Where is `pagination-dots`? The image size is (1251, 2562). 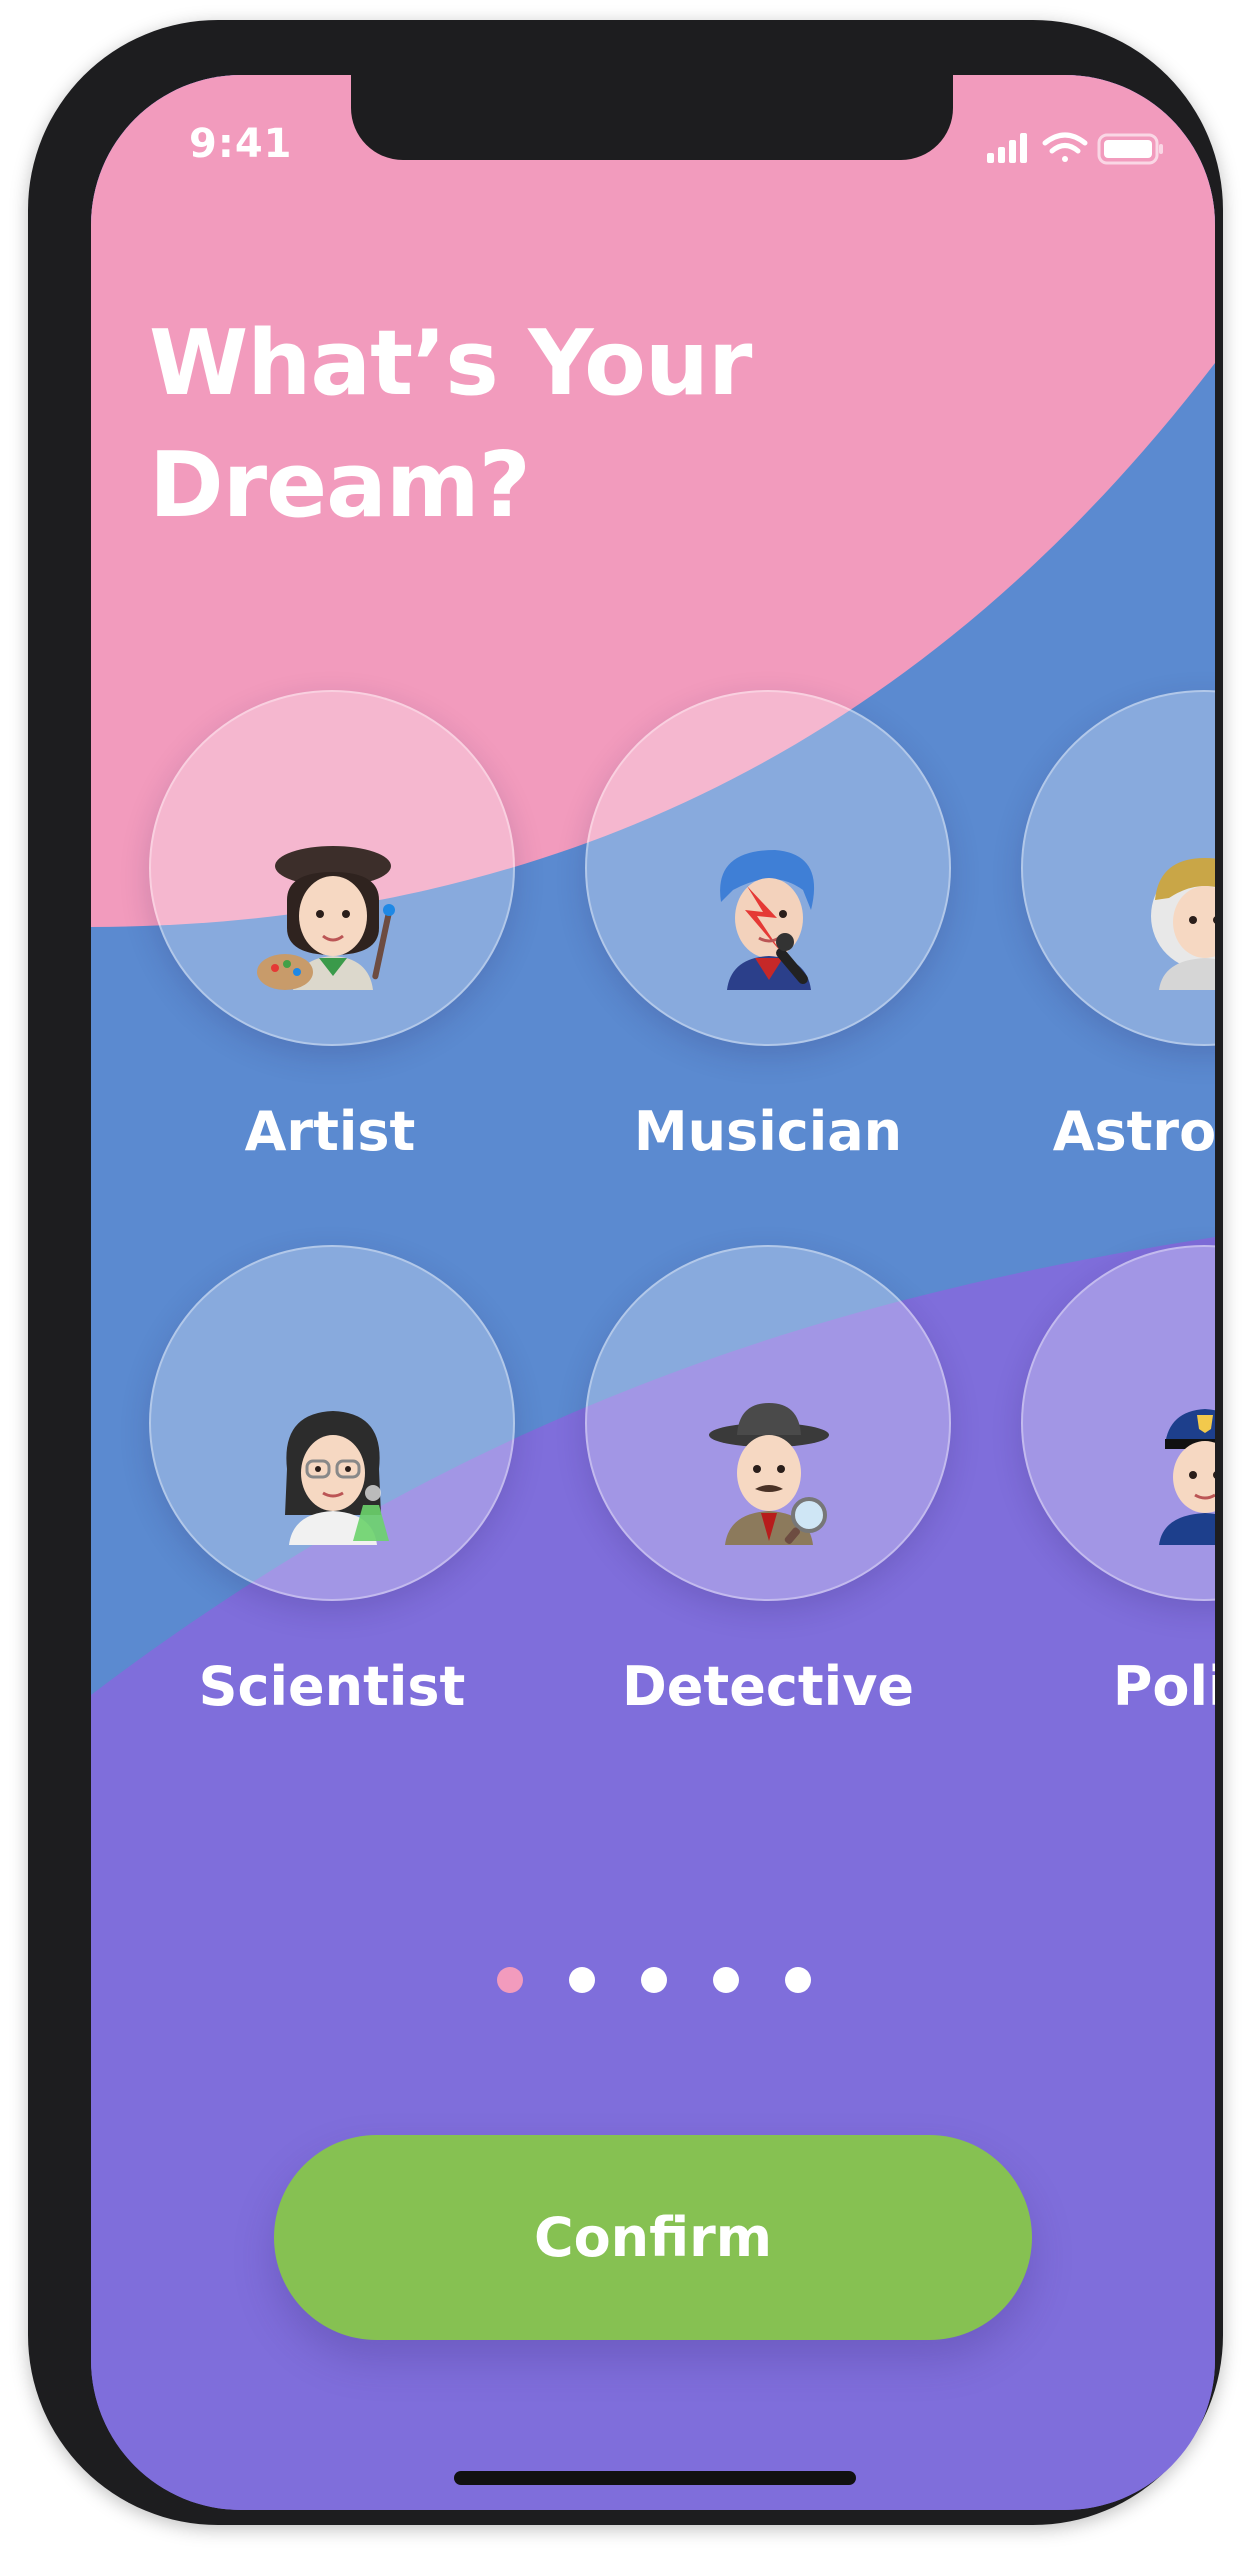 pagination-dots is located at coordinates (653, 1982).